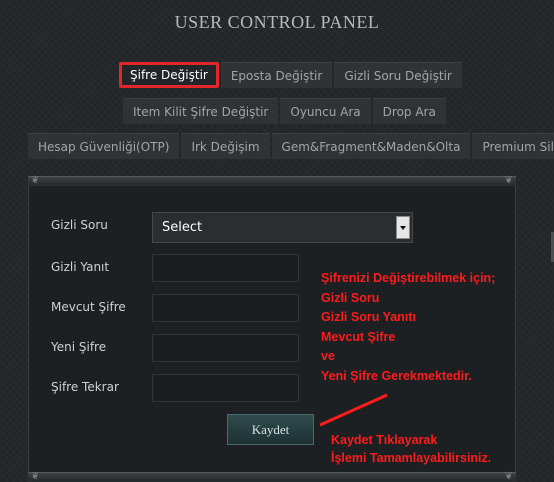 This screenshot has height=482, width=554. What do you see at coordinates (182, 227) in the screenshot?
I see `select-value: Select` at bounding box center [182, 227].